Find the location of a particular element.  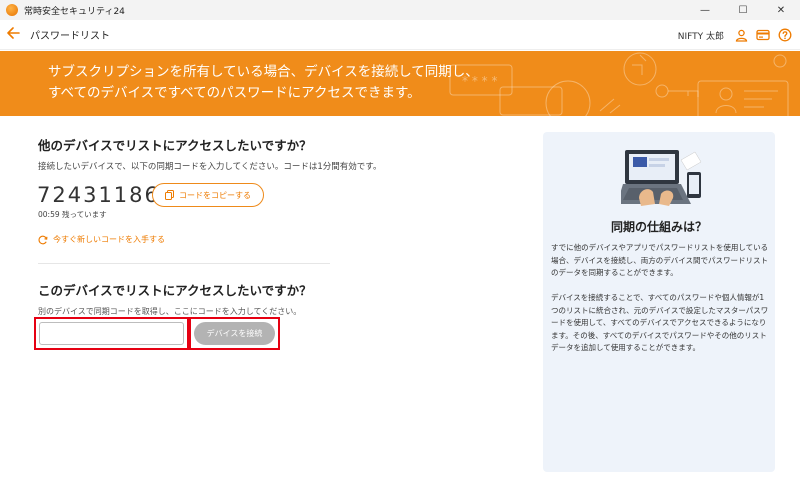

copy-code-label: コードをコピーする is located at coordinates (215, 195).